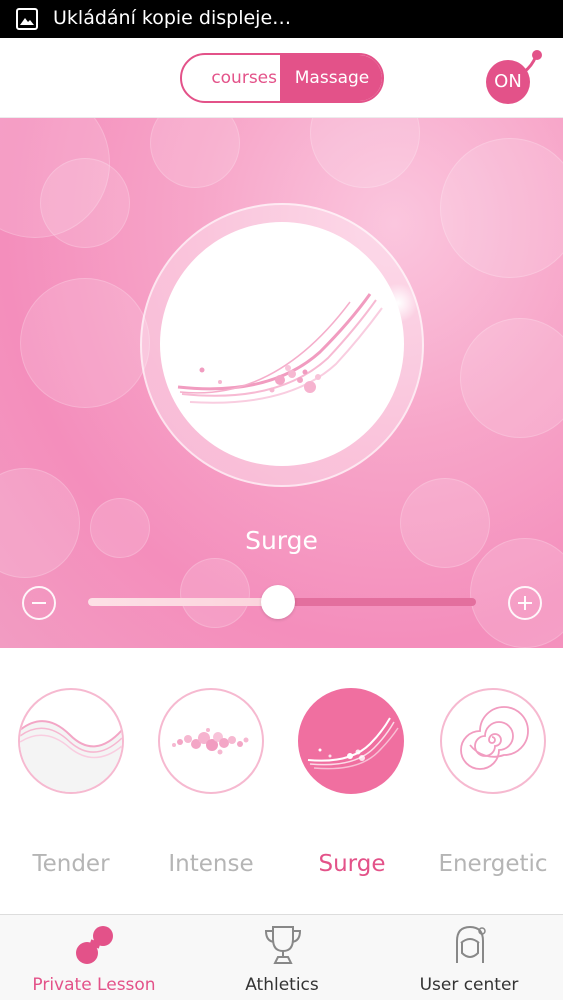  Describe the element at coordinates (211, 864) in the screenshot. I see `mode-label-intense: Intense` at that location.